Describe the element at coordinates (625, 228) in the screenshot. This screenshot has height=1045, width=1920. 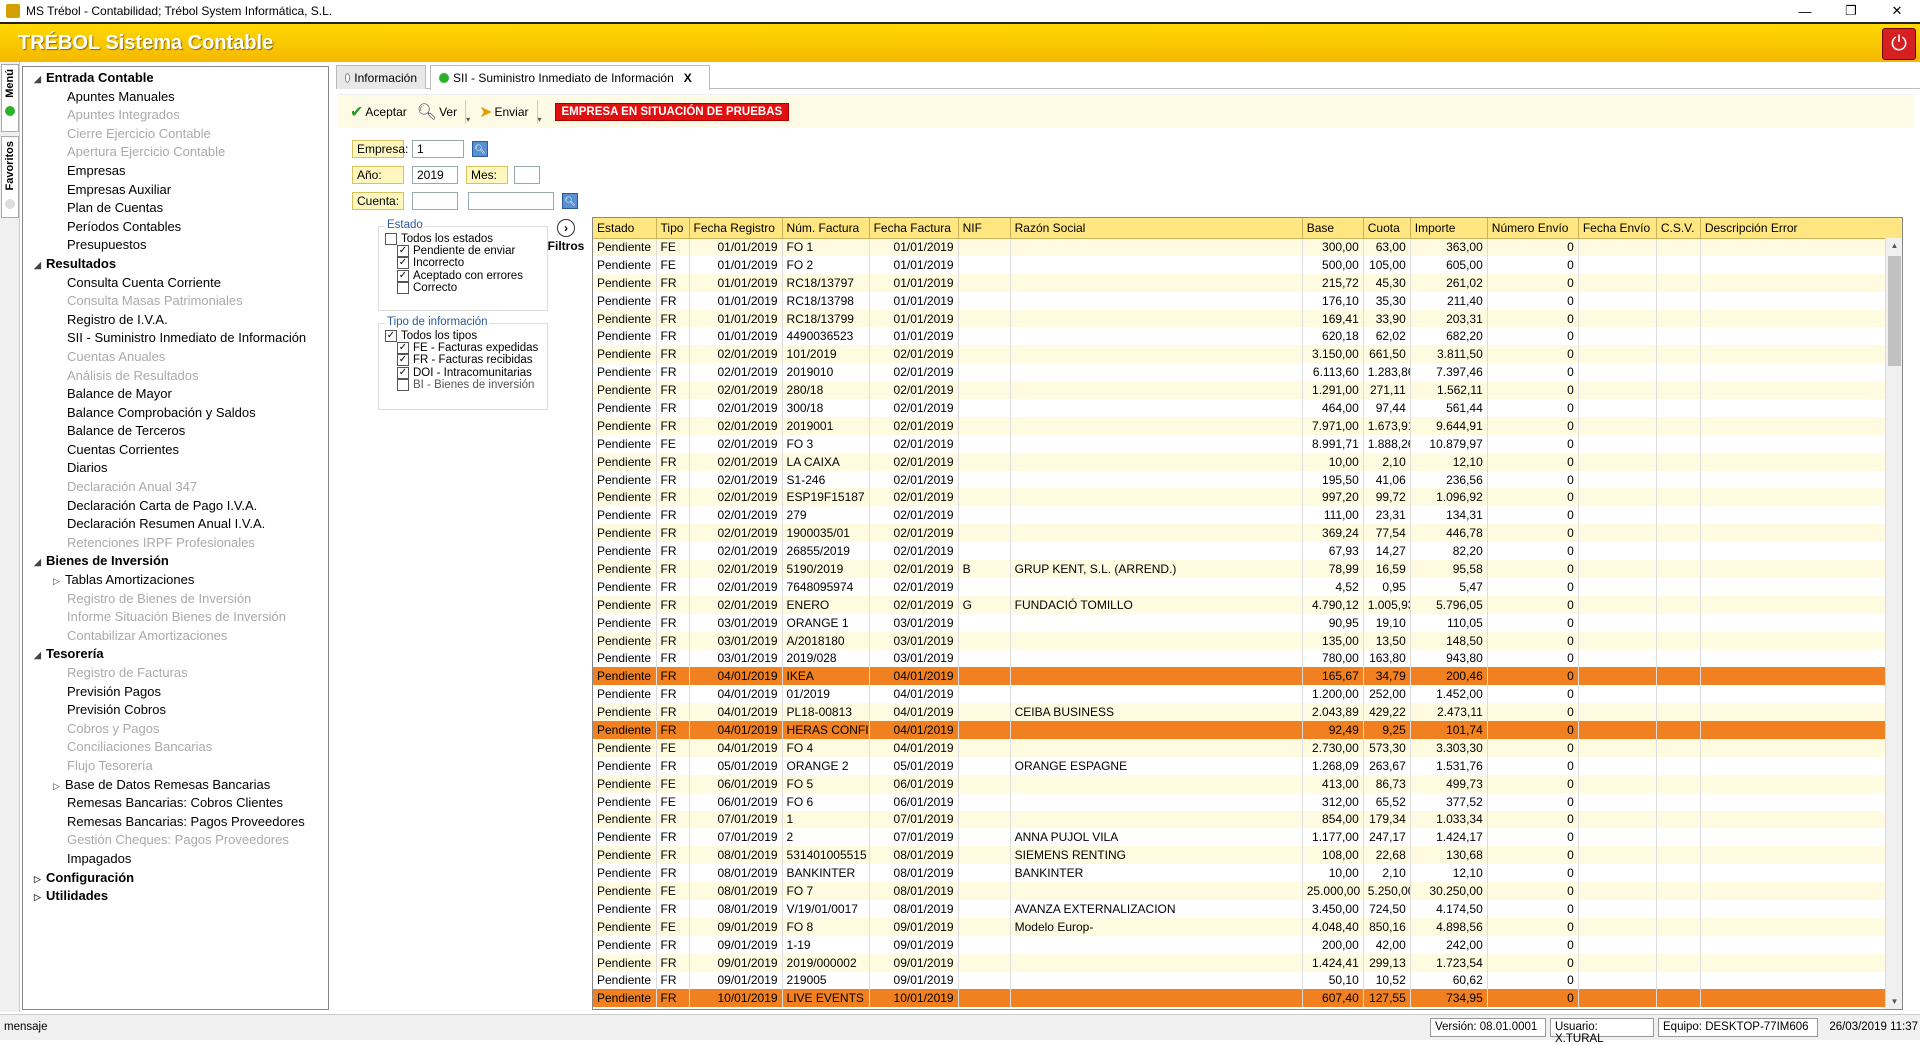
I see `column-header: Estado` at that location.